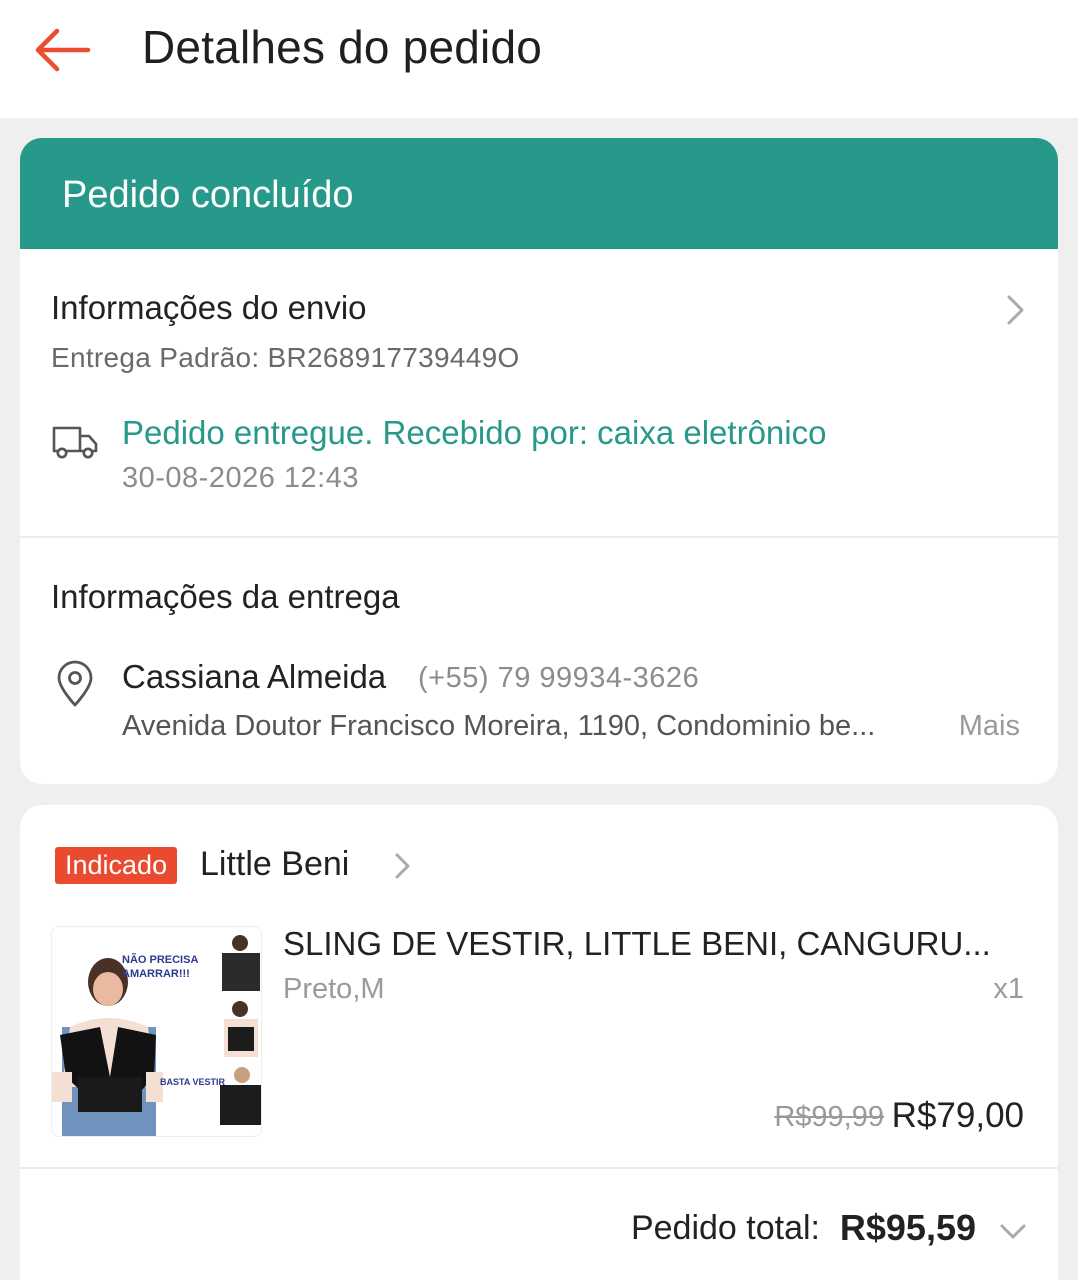  I want to click on shop-badge: Indicado, so click(116, 865).